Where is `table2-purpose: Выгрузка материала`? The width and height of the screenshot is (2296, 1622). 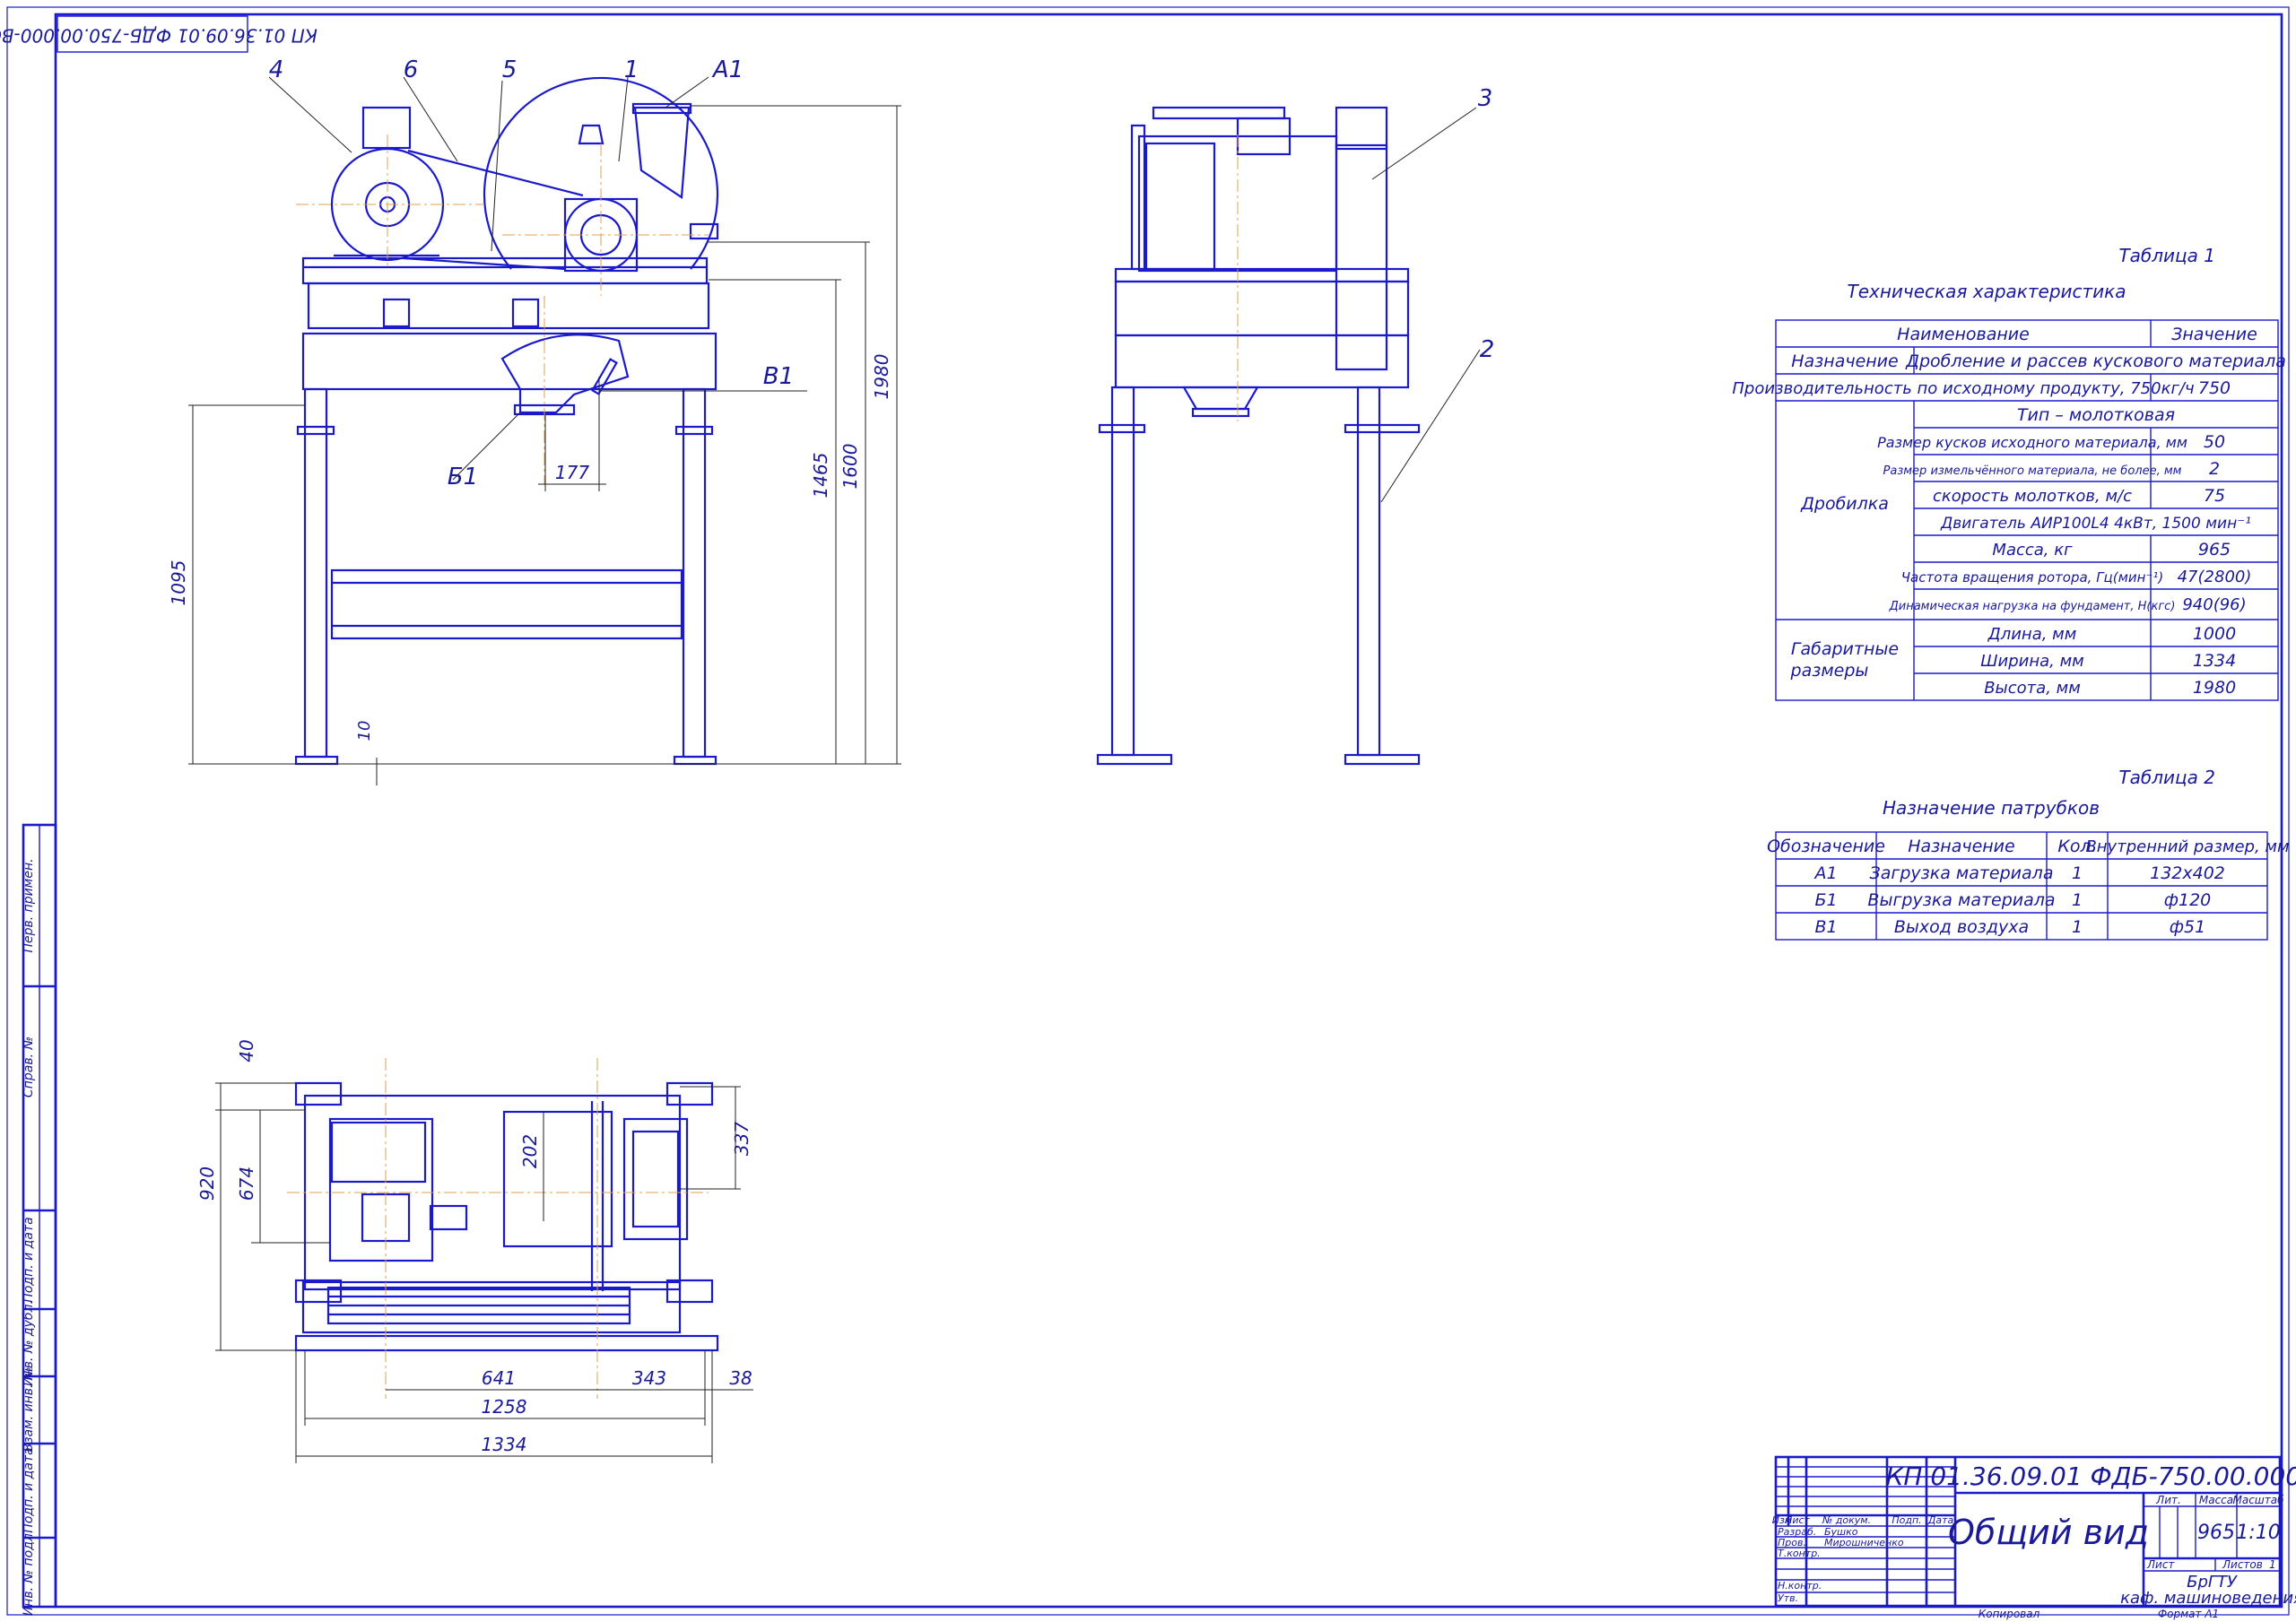 table2-purpose: Выгрузка материала is located at coordinates (1961, 900).